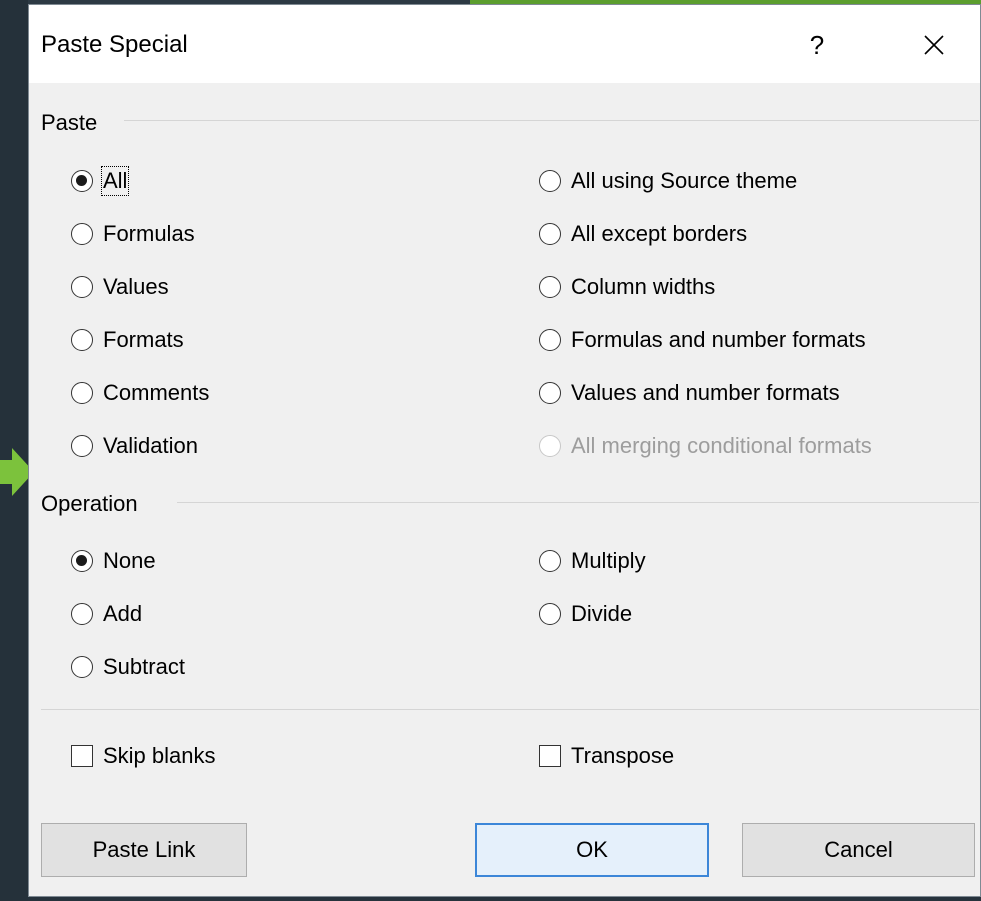 The height and width of the screenshot is (901, 981). Describe the element at coordinates (705, 392) in the screenshot. I see `option-label: Values and number formats` at that location.